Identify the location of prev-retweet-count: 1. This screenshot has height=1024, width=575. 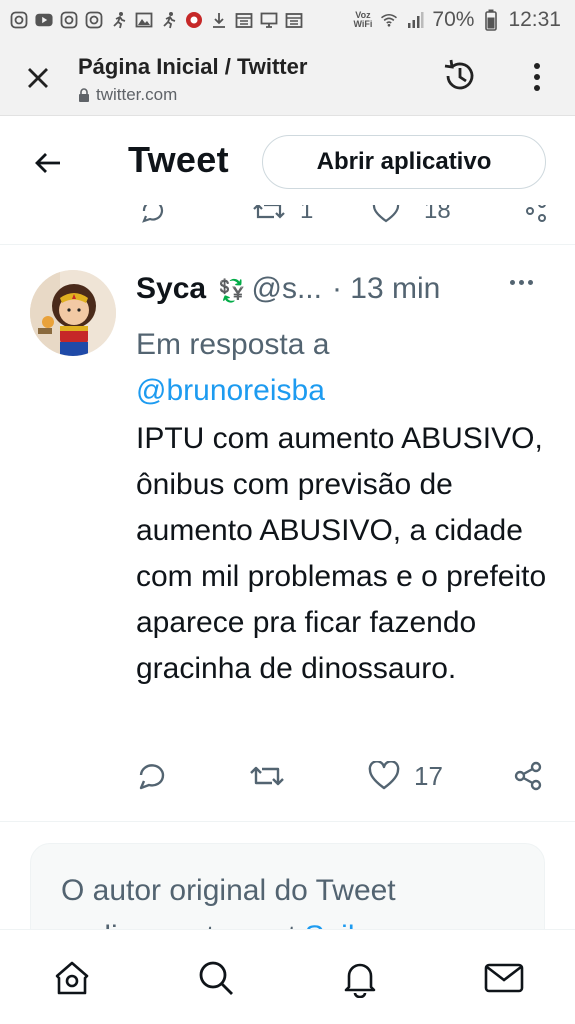
(307, 214).